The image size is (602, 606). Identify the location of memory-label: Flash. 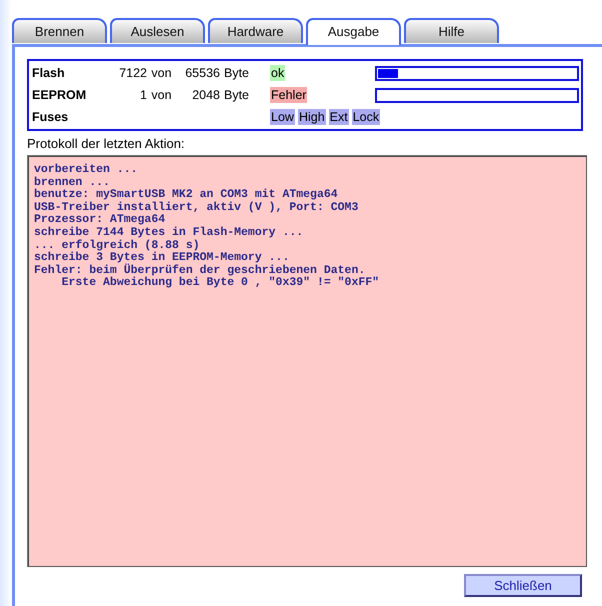
(48, 73).